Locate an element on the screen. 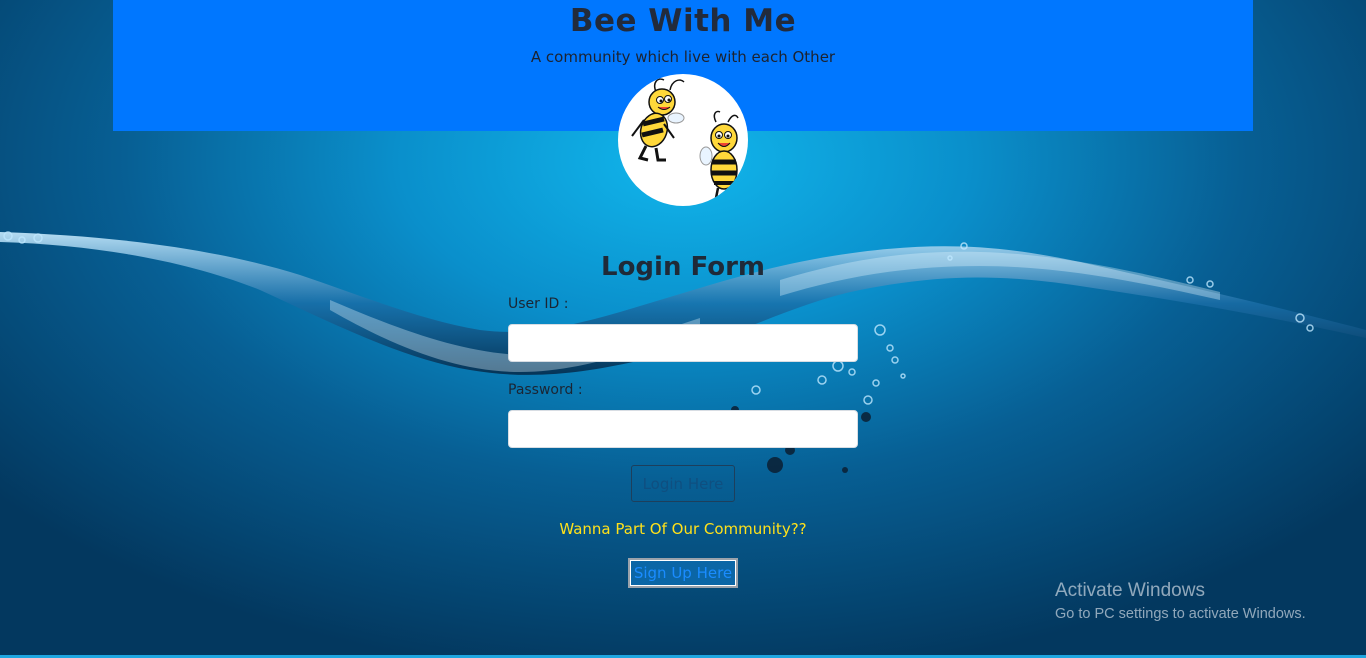 This screenshot has width=1366, height=658. login-button: Login Here is located at coordinates (683, 483).